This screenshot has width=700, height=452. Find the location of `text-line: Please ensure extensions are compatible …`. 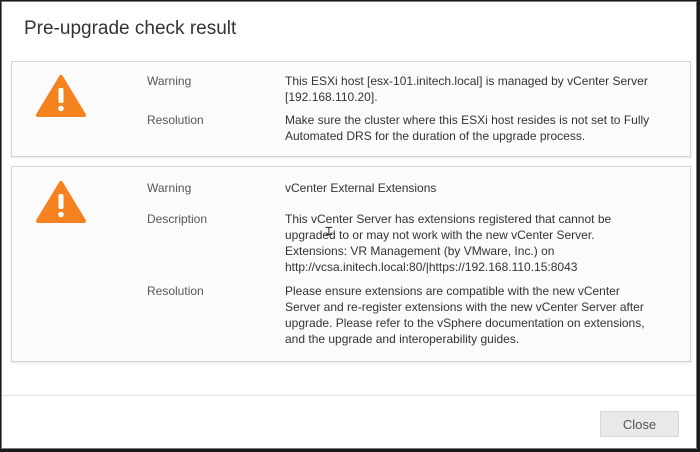

text-line: Please ensure extensions are compatible … is located at coordinates (452, 291).